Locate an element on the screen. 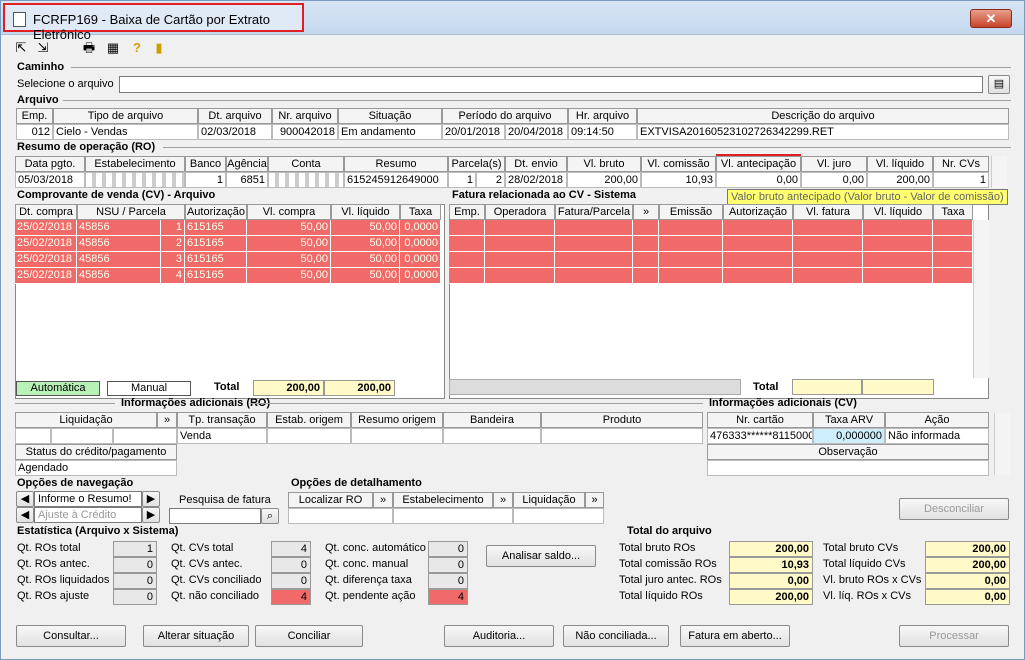 This screenshot has height=660, width=1025. detalhe-item: Liquidação is located at coordinates (549, 500).